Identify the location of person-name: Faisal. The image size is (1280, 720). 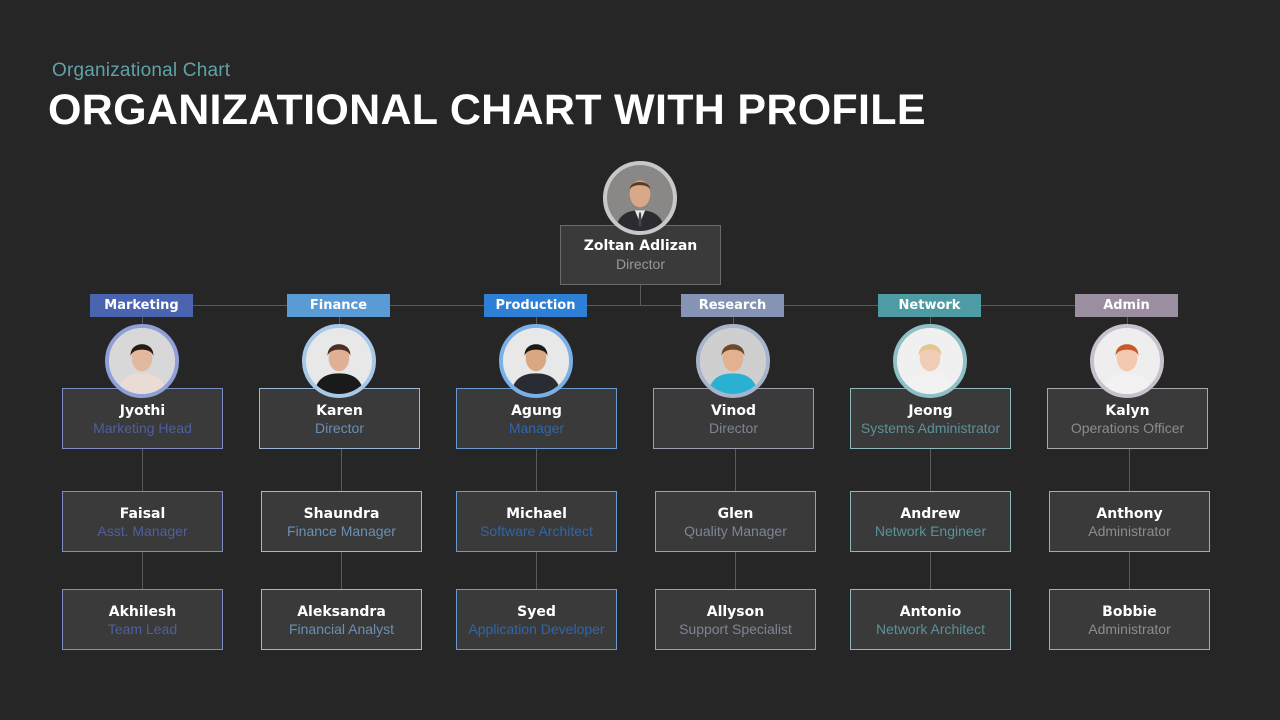
(142, 514).